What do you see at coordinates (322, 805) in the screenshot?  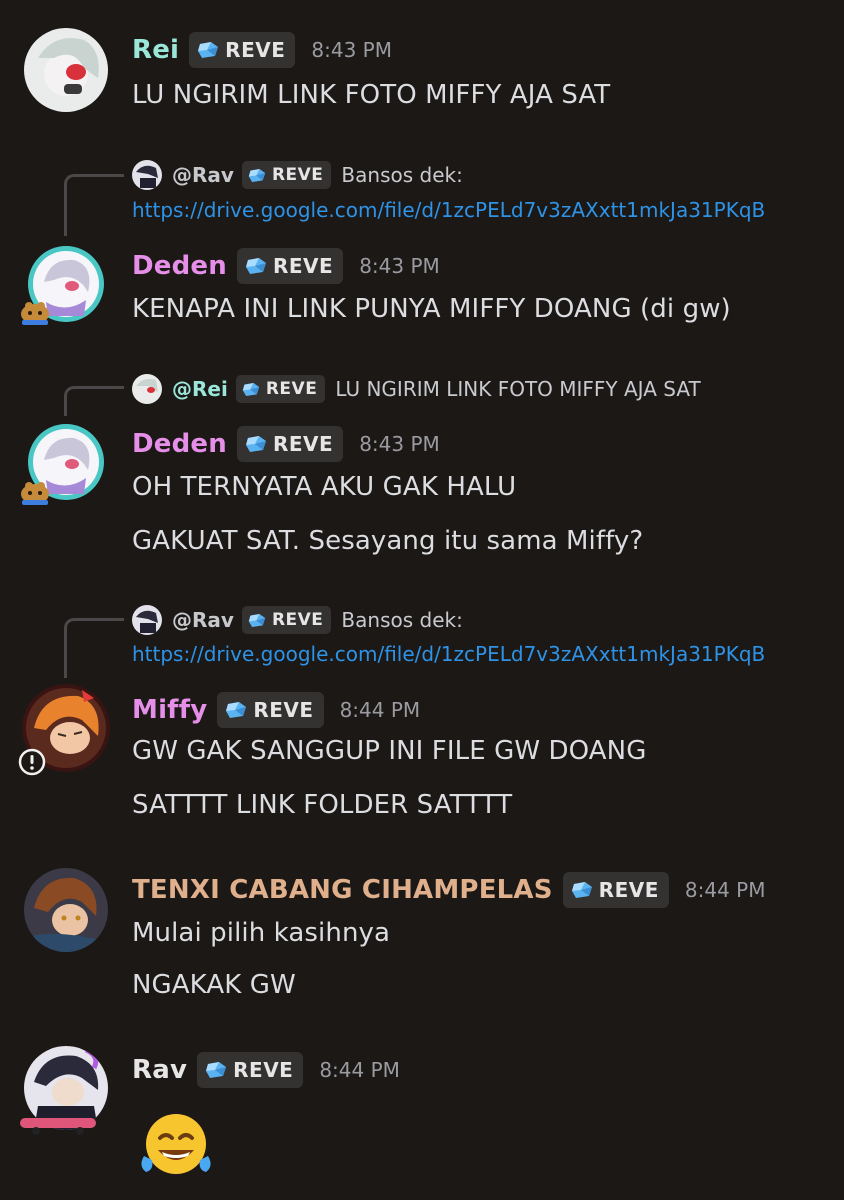 I see `message-text: SATTTT LINK FOLDER SATTTT` at bounding box center [322, 805].